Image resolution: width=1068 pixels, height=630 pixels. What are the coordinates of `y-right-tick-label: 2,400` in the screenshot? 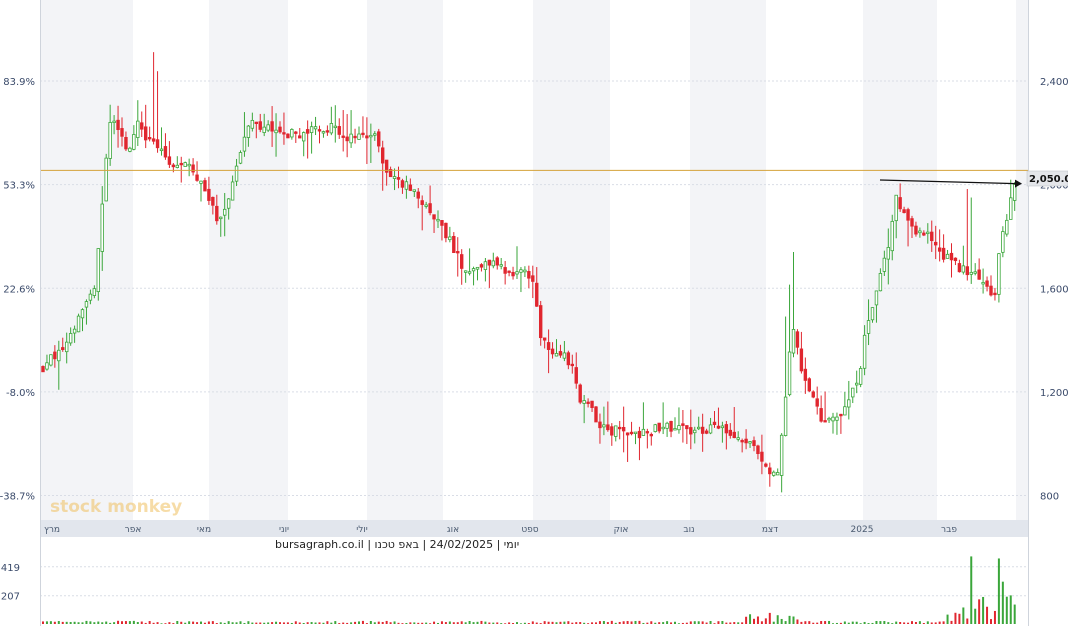 It's located at (1054, 82).